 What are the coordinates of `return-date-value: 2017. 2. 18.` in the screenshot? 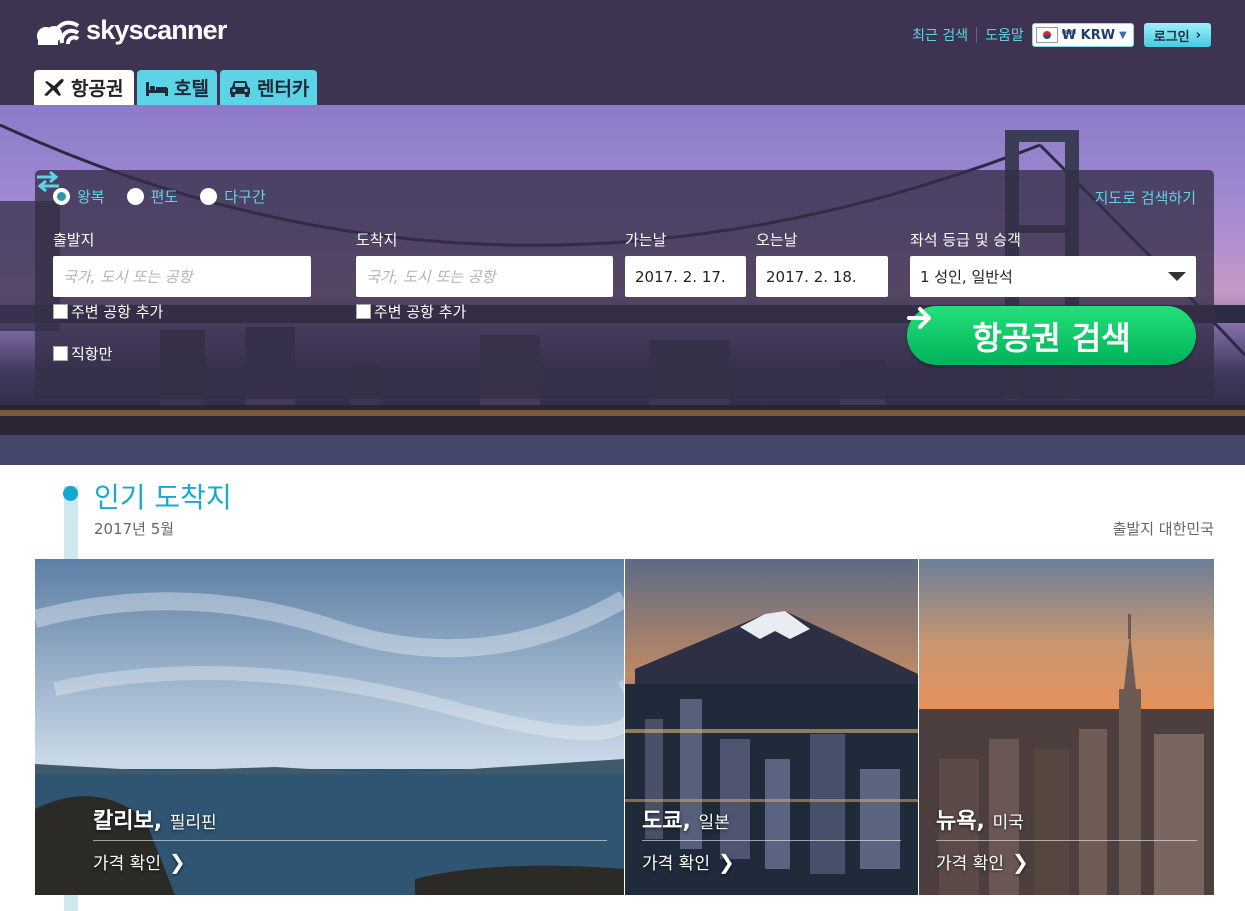 It's located at (811, 276).